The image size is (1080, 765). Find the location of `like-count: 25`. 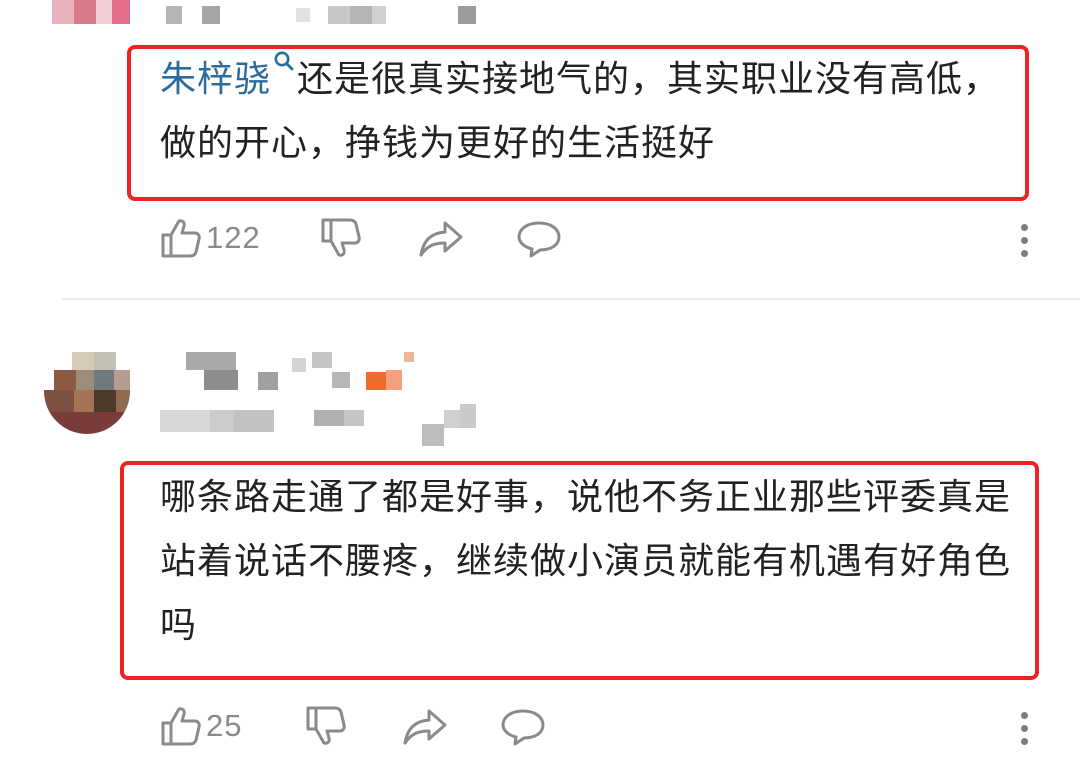

like-count: 25 is located at coordinates (224, 725).